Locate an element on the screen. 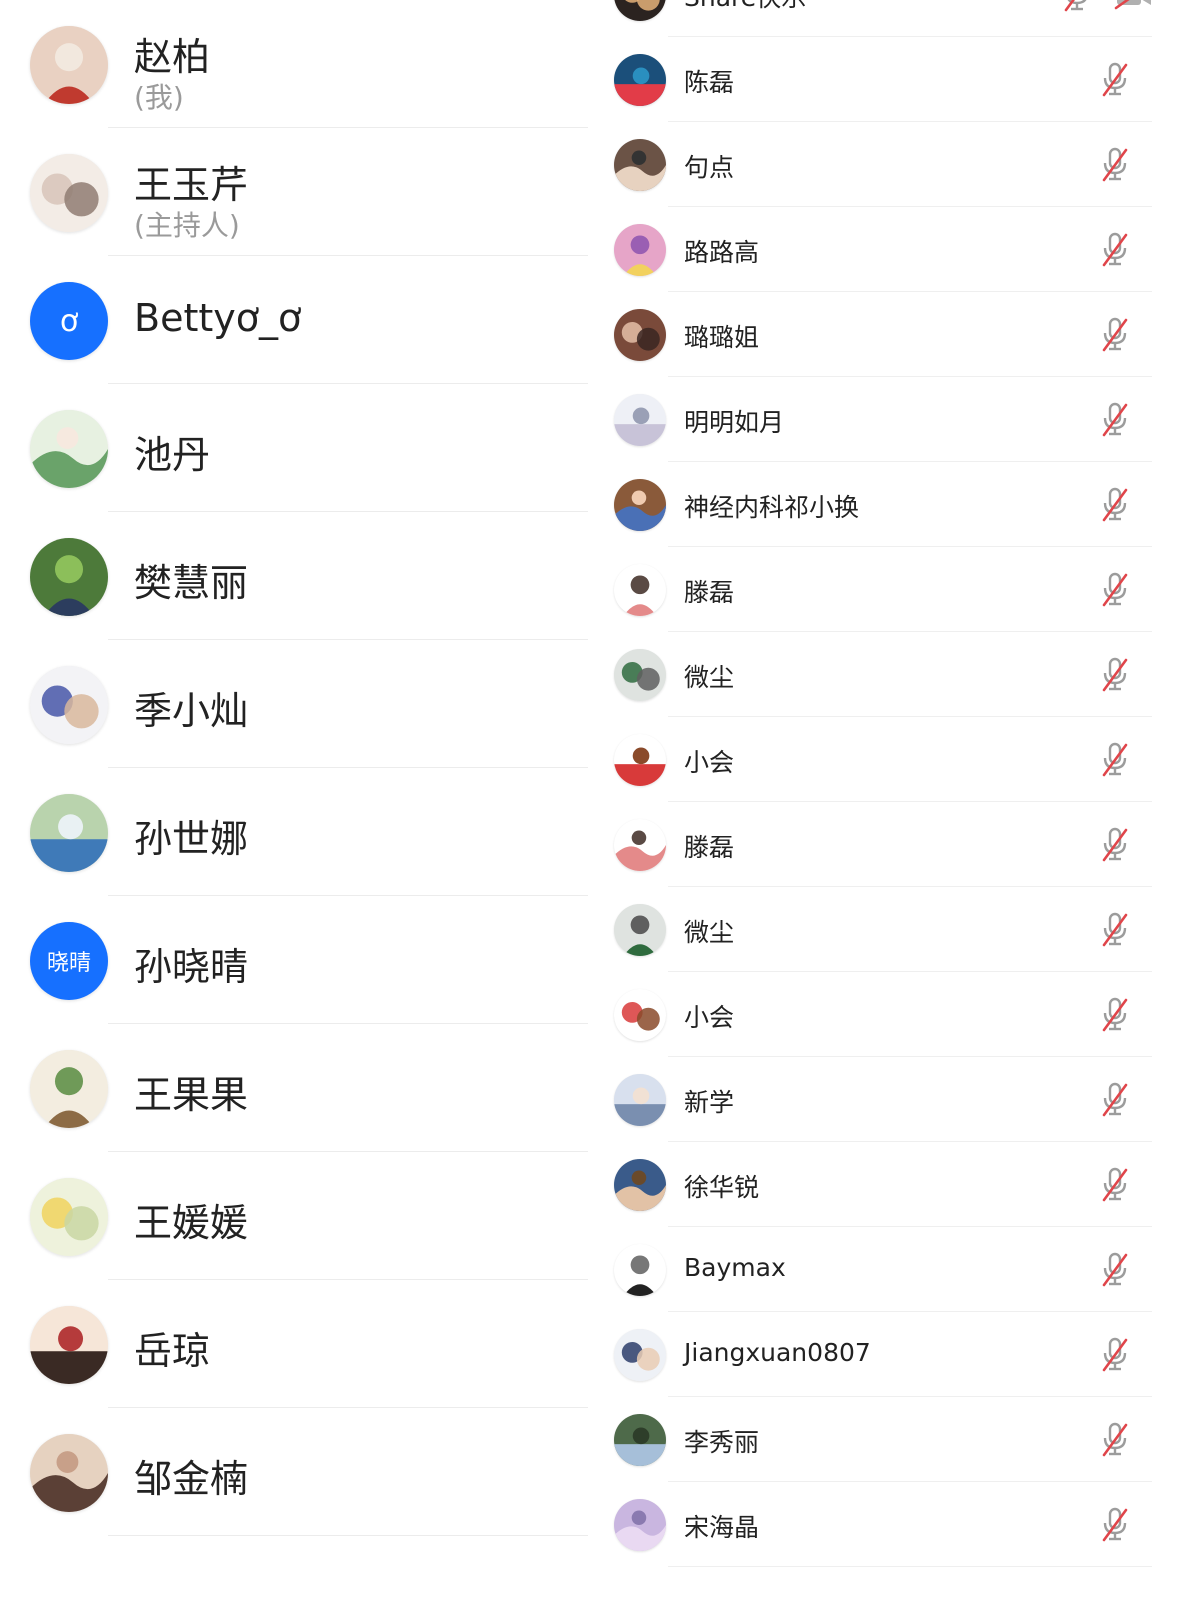 The width and height of the screenshot is (1200, 1598). participant-name: 岳琼 is located at coordinates (172, 1351).